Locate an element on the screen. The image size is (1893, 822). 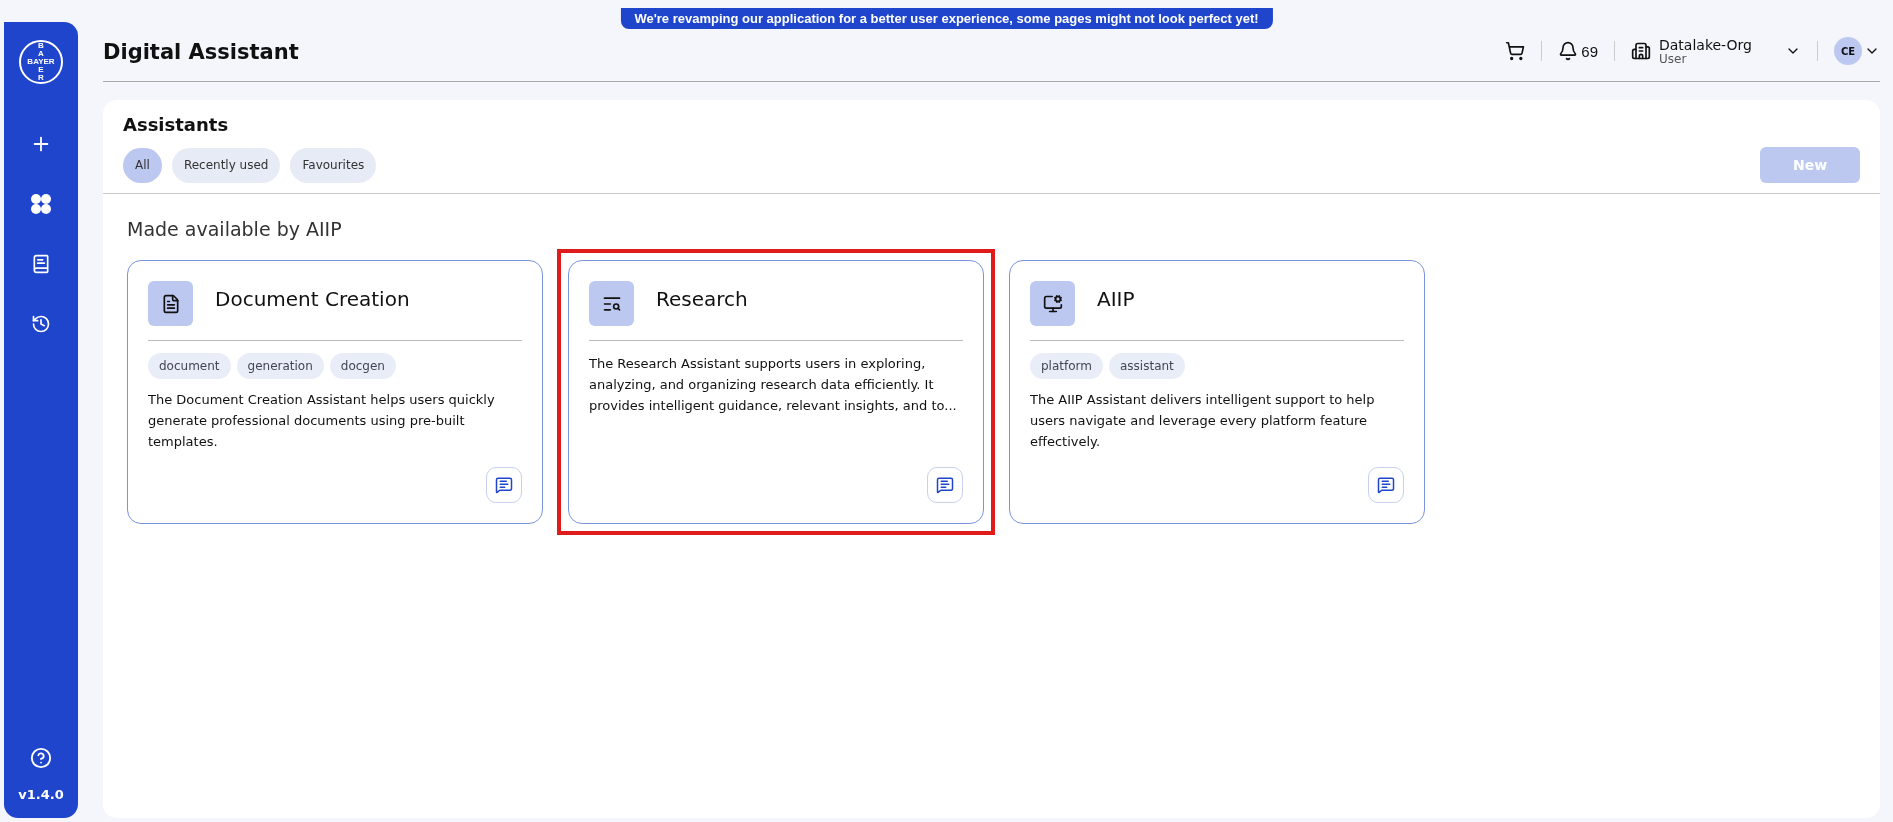
card-description: The AIIP Assistant delivers intelligent support to help users navigate and leverage every platform feature effectively. is located at coordinates (1203, 421).